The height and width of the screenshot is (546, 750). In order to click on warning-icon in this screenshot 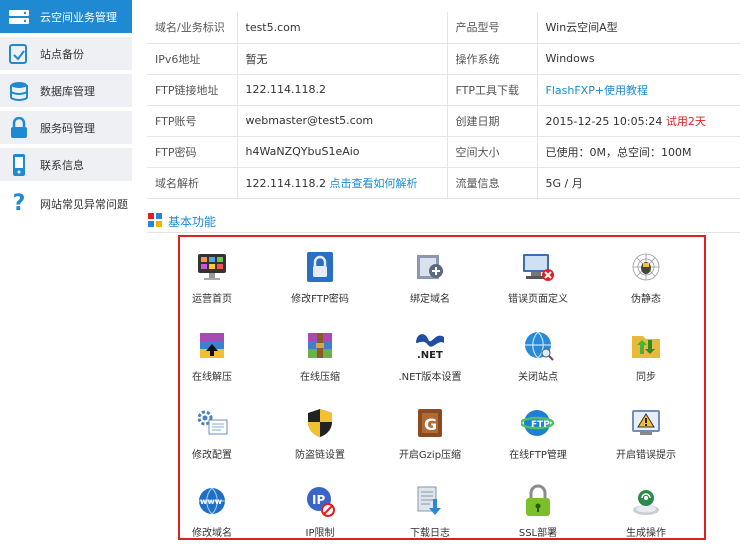, I will do `click(646, 423)`.